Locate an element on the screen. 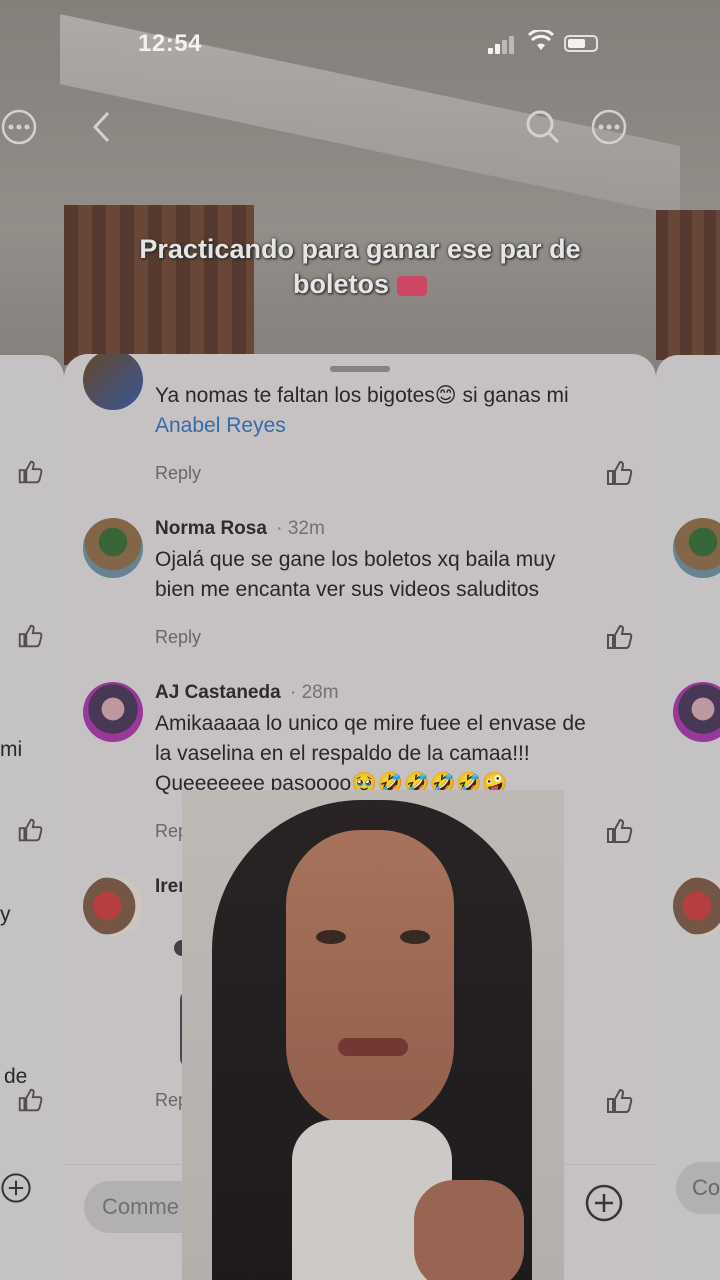 The width and height of the screenshot is (720, 1280). comment-text-line: bien me encanta ver sus videos saluditos is located at coordinates (347, 589).